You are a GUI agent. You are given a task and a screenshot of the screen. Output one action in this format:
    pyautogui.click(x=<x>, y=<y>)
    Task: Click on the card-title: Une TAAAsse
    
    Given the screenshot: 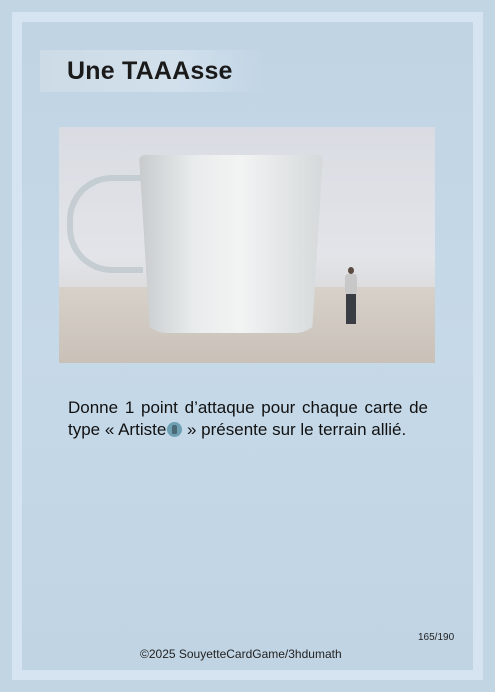 What is the action you would take?
    pyautogui.click(x=150, y=71)
    